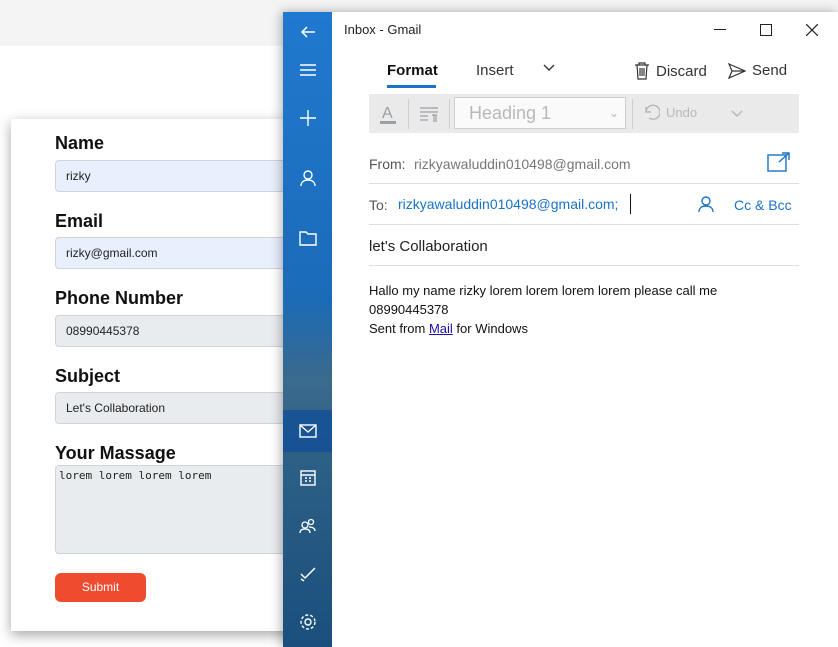 This screenshot has width=838, height=647. What do you see at coordinates (549, 68) in the screenshot?
I see `more-tabs-chevron-icon` at bounding box center [549, 68].